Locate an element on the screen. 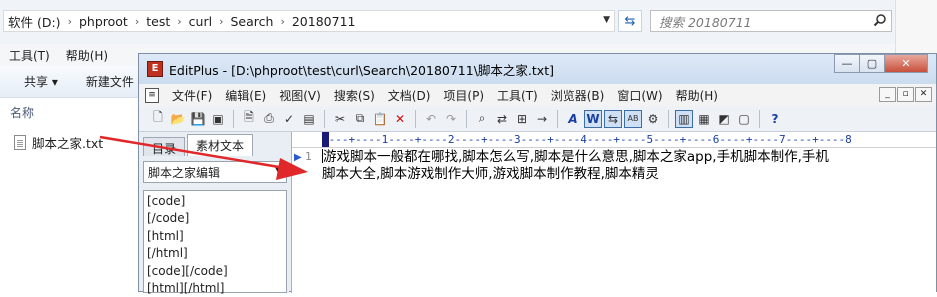  explorer-command-bar: 共享 ▾ 新建文件 is located at coordinates (70, 82).